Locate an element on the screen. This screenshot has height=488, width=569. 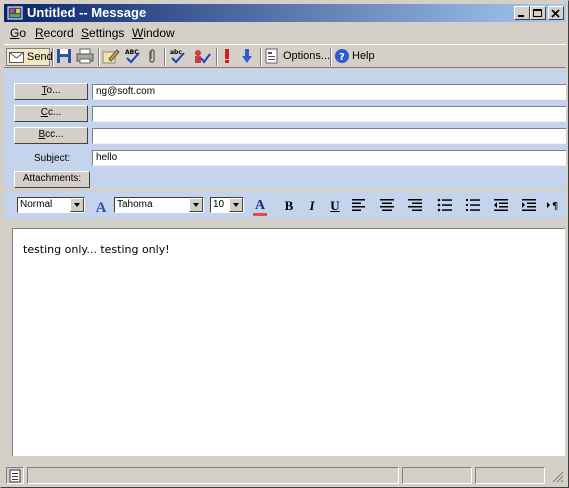
subject-field: hello is located at coordinates (329, 158).